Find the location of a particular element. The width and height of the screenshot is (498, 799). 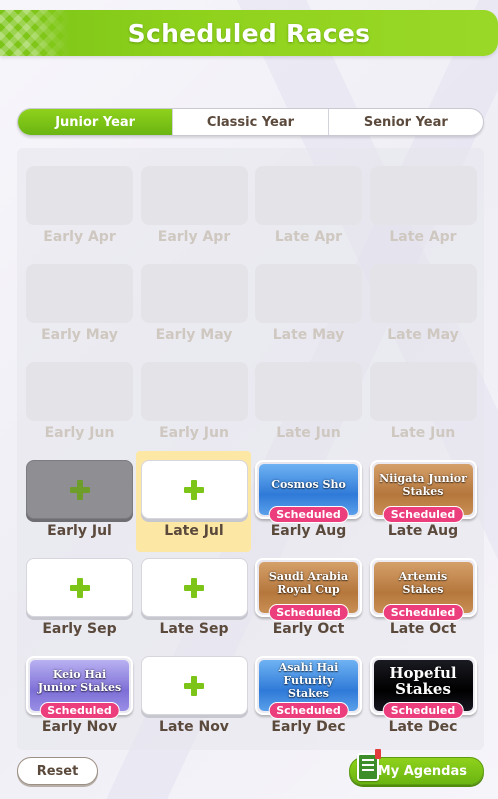

page-title: Scheduled Races is located at coordinates (249, 33).